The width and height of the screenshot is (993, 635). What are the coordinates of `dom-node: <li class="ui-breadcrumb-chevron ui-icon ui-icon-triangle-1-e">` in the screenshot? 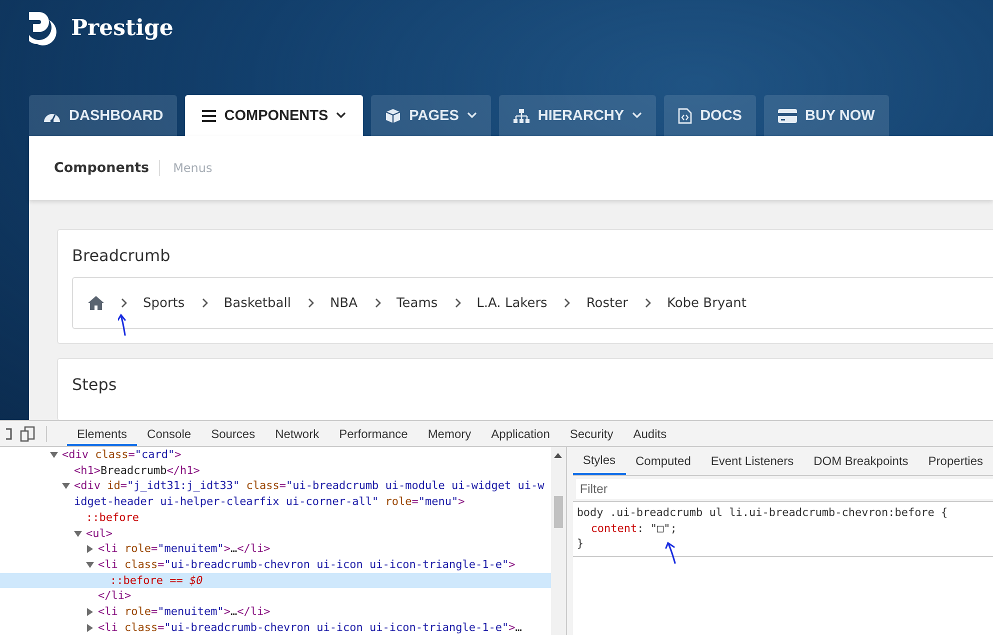 It's located at (308, 564).